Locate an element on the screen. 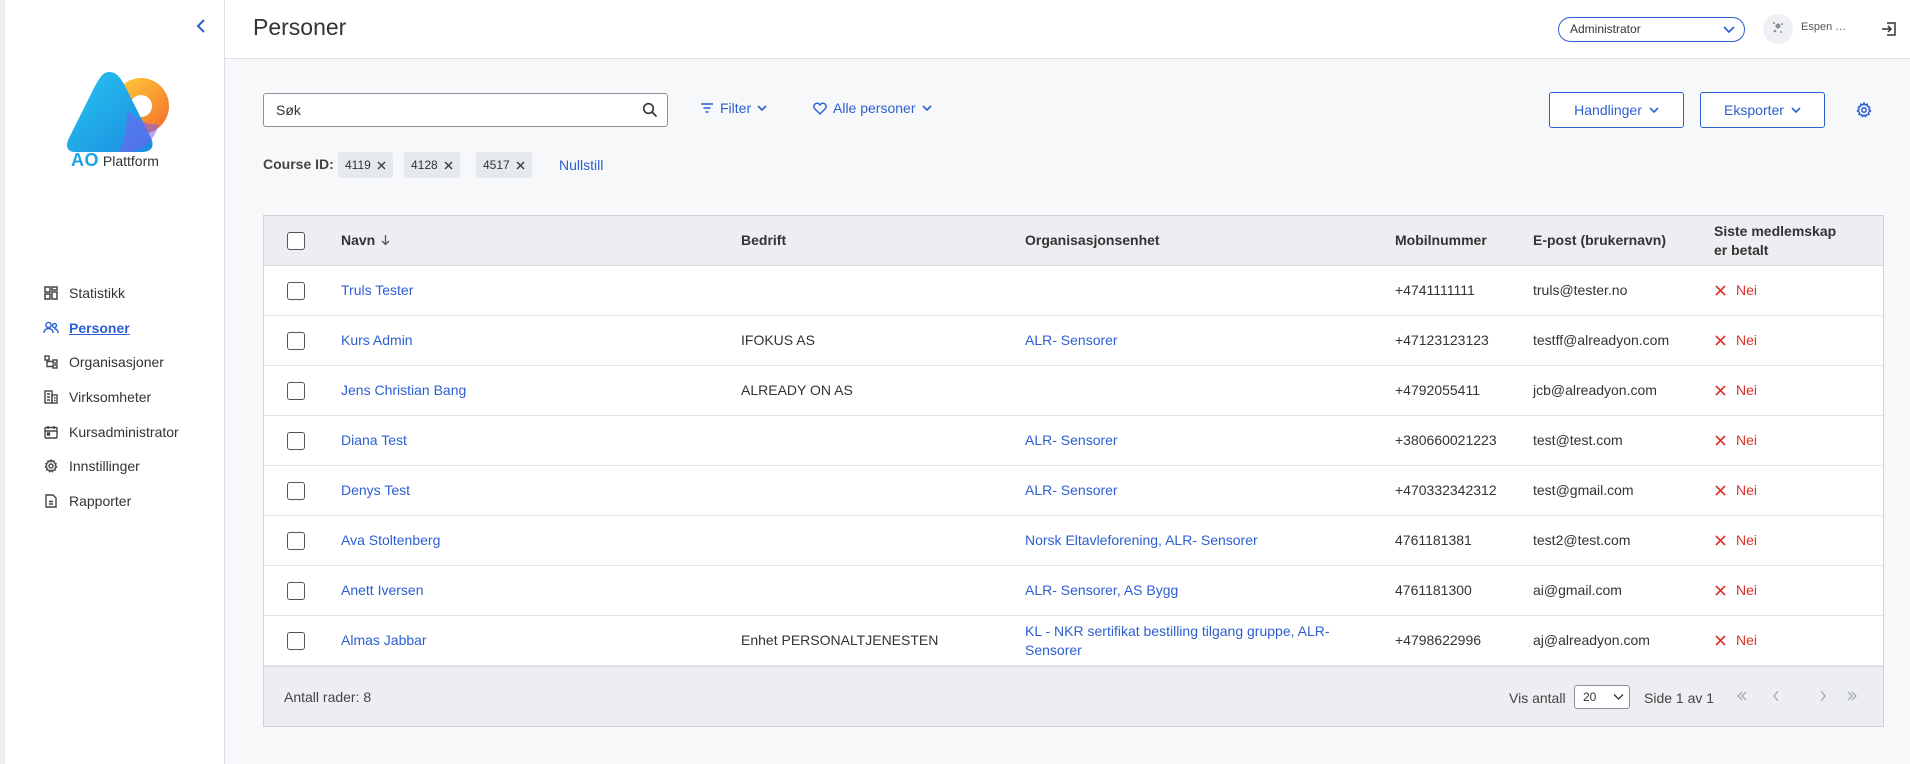 The width and height of the screenshot is (1910, 764). chevron-down-icon is located at coordinates (1729, 30).